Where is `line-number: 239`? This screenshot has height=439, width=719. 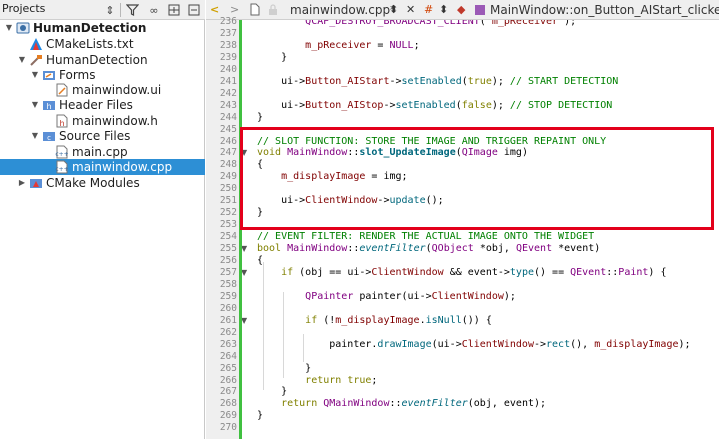 line-number: 239 is located at coordinates (228, 57).